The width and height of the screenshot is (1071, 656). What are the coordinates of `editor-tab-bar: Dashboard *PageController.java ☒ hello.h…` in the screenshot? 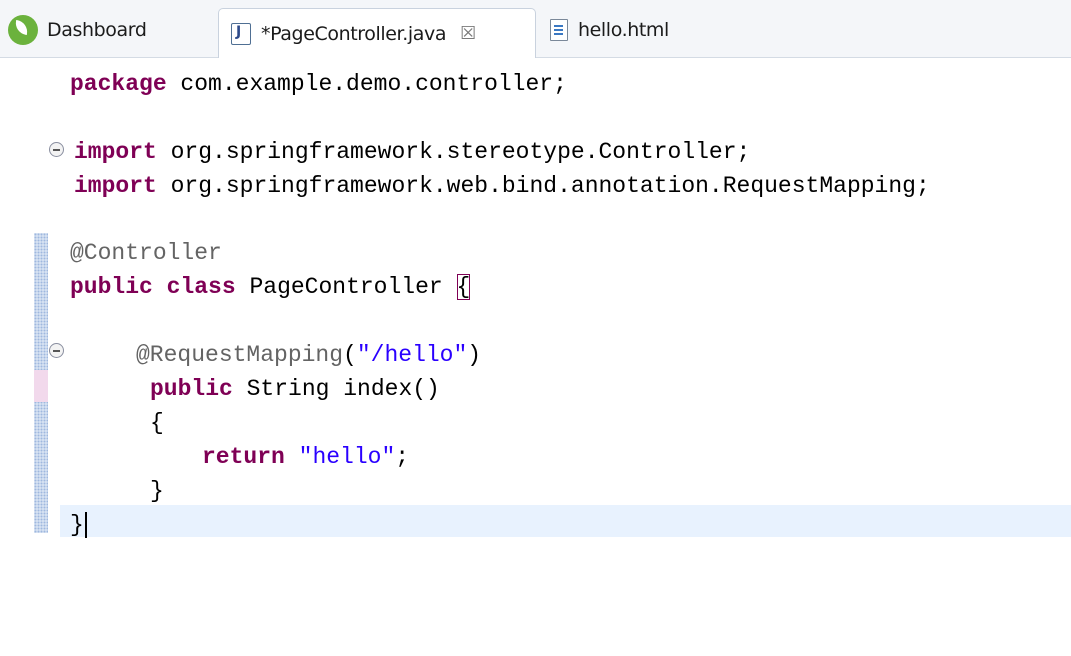 It's located at (535, 29).